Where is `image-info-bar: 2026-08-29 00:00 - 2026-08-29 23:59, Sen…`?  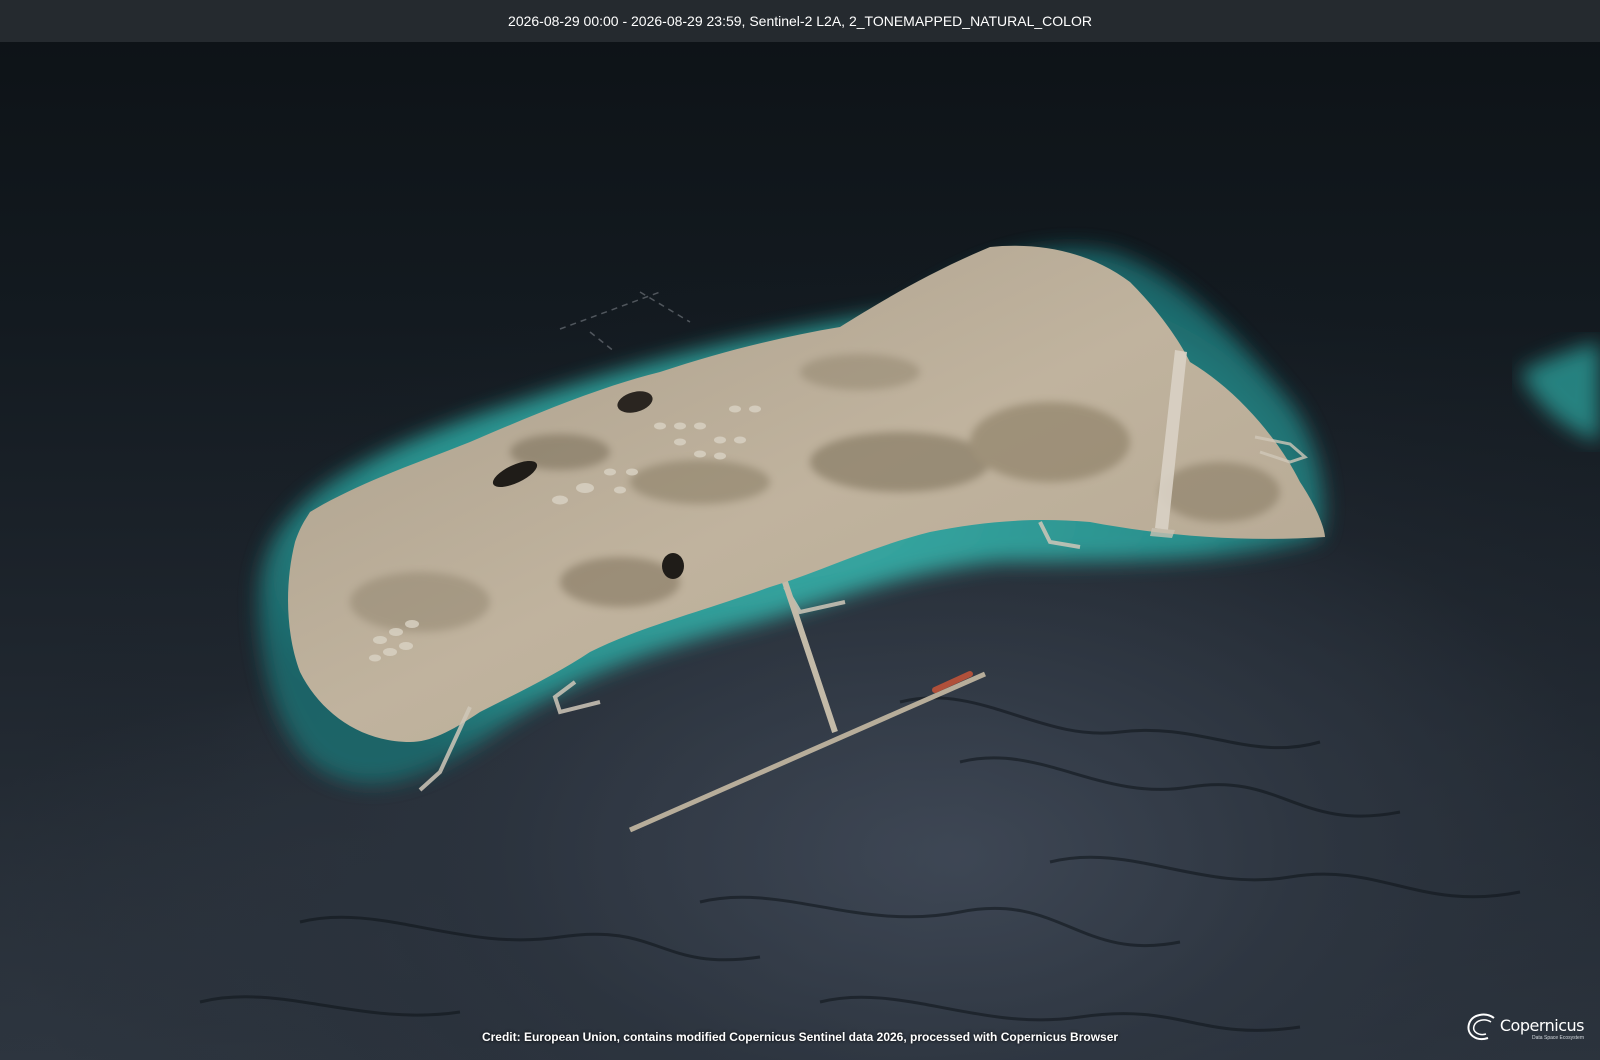 image-info-bar: 2026-08-29 00:00 - 2026-08-29 23:59, Sen… is located at coordinates (800, 21).